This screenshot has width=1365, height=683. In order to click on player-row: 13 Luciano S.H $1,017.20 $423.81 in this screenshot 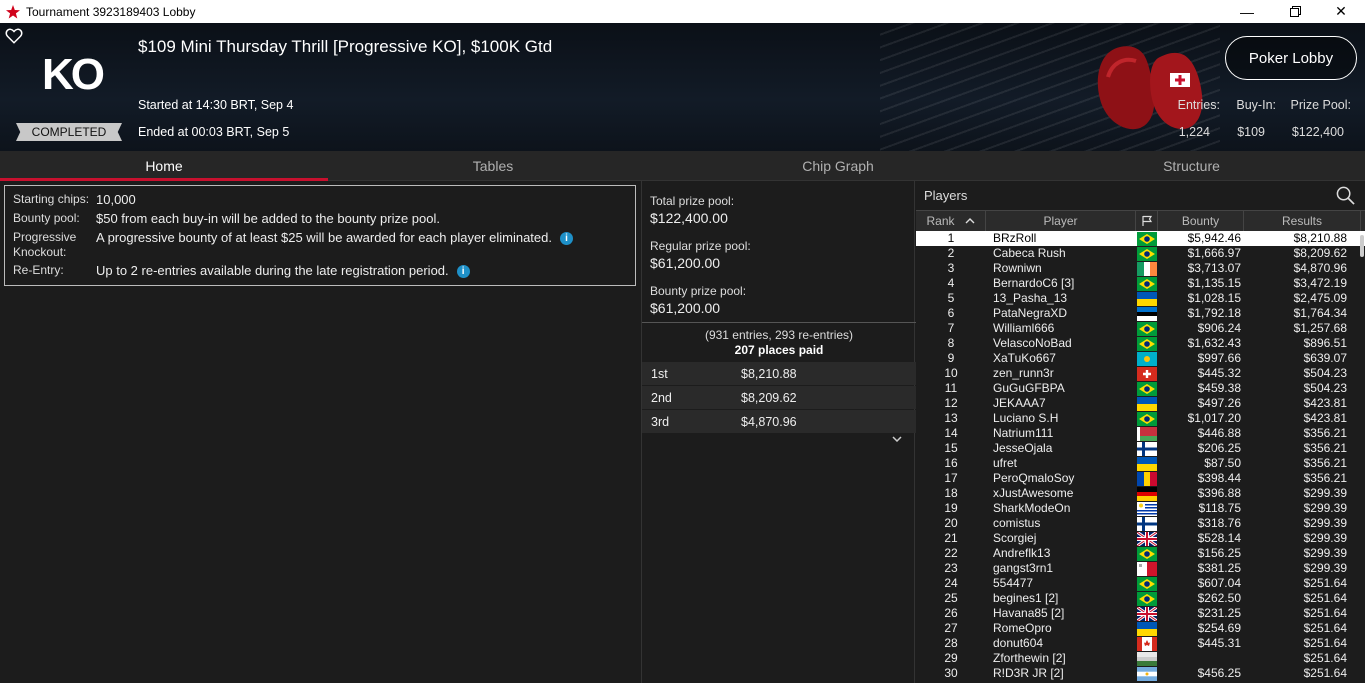, I will do `click(1140, 418)`.